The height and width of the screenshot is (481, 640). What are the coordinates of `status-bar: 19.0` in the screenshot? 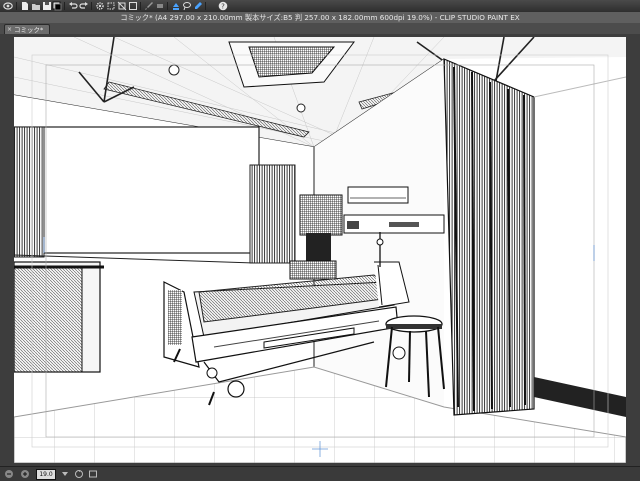 It's located at (320, 473).